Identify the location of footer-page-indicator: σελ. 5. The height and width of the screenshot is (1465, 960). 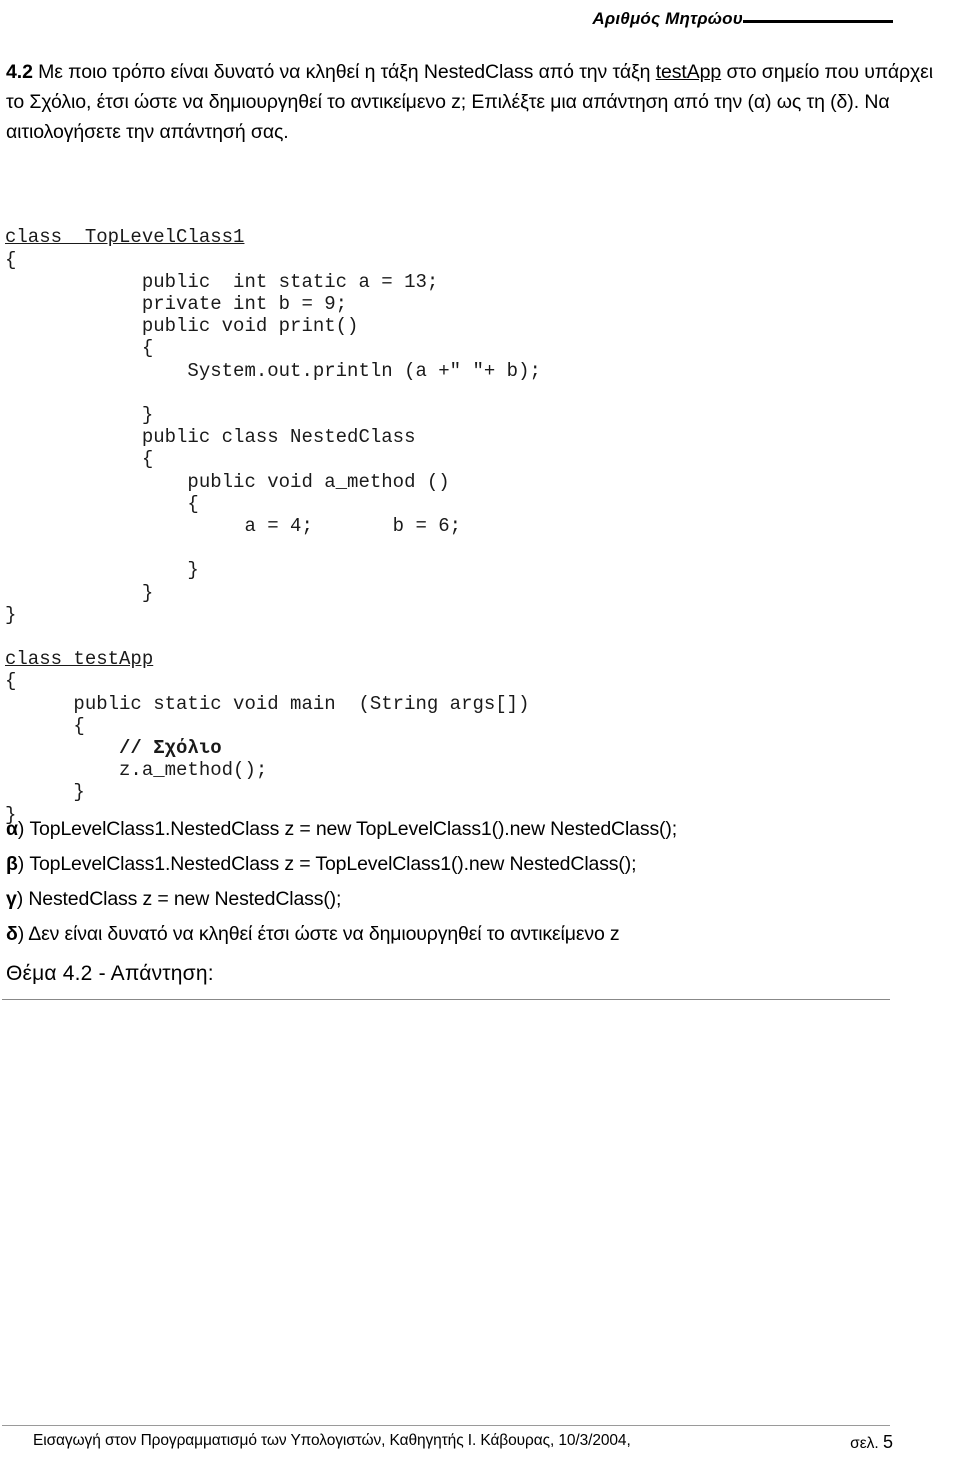
(871, 1442).